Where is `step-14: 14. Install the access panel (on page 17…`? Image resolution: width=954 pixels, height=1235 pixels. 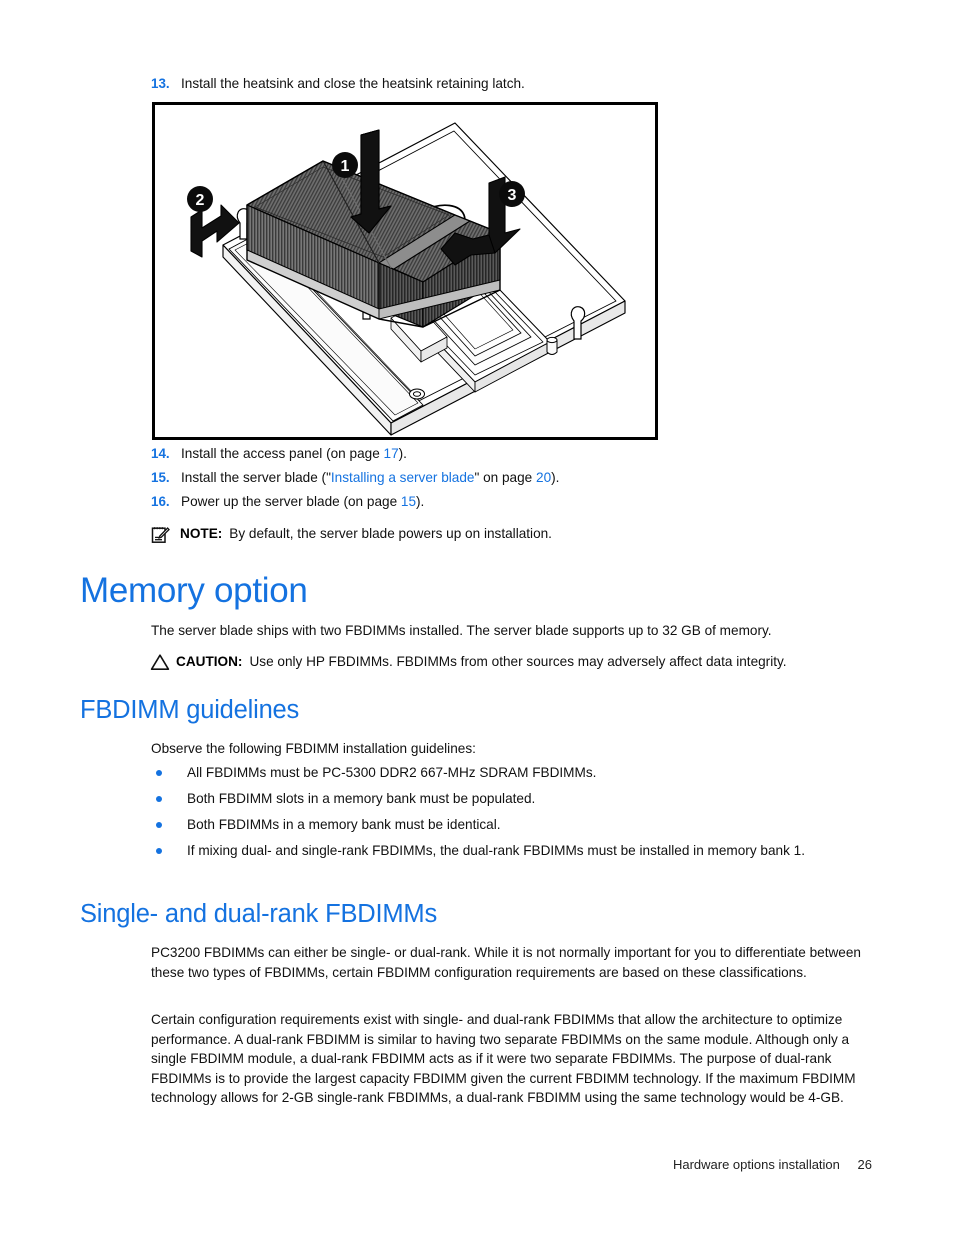 step-14: 14. Install the access panel (on page 17… is located at coordinates (501, 454).